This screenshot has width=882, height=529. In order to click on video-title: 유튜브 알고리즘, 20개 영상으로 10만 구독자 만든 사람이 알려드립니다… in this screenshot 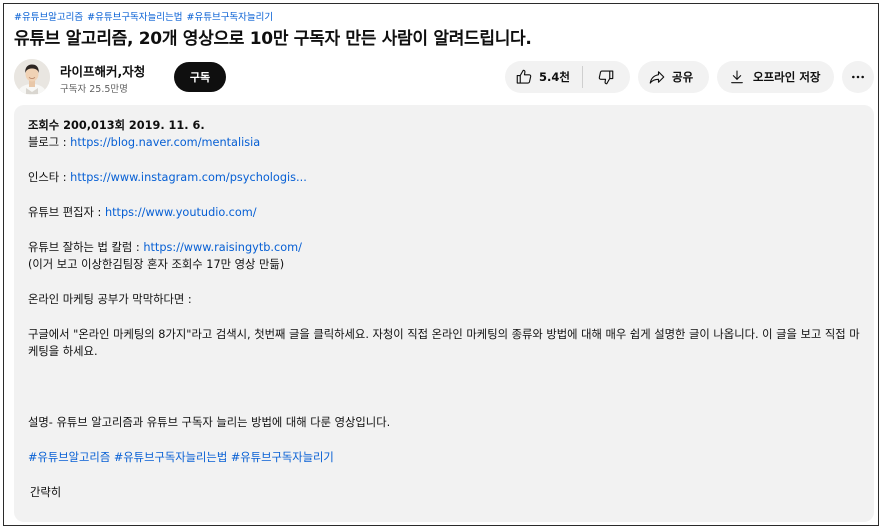, I will do `click(273, 39)`.